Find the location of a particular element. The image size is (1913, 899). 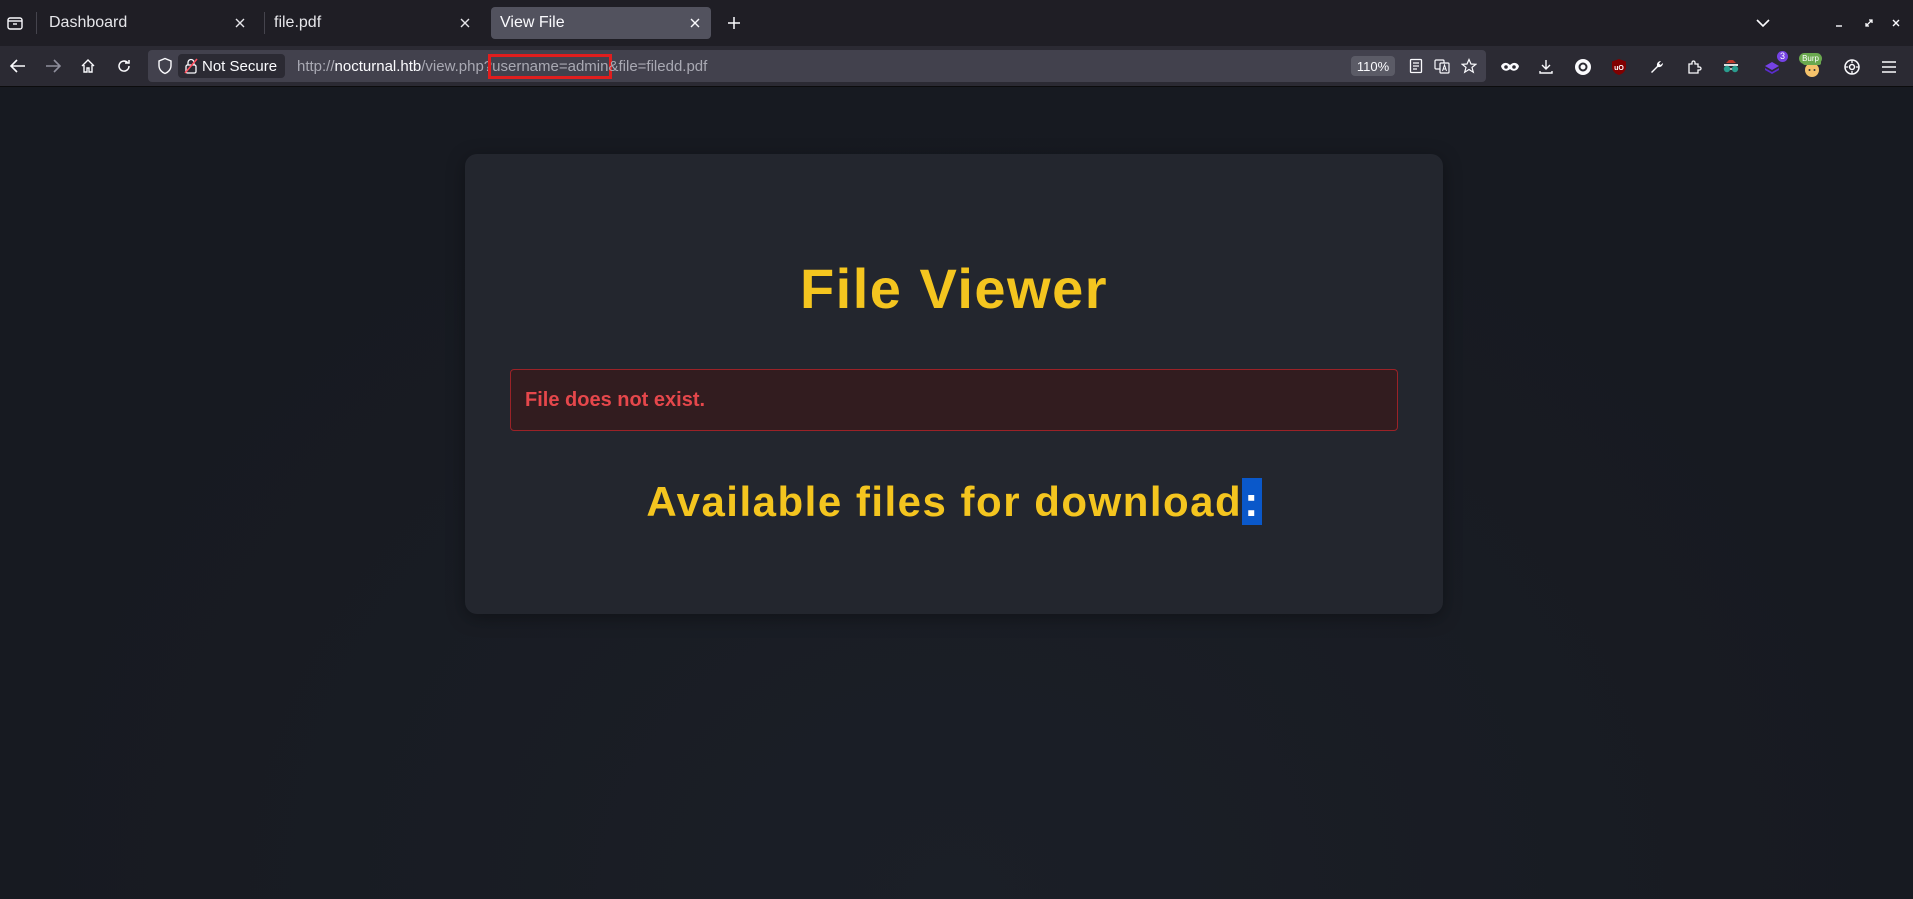

tab-title: View File is located at coordinates (532, 22).